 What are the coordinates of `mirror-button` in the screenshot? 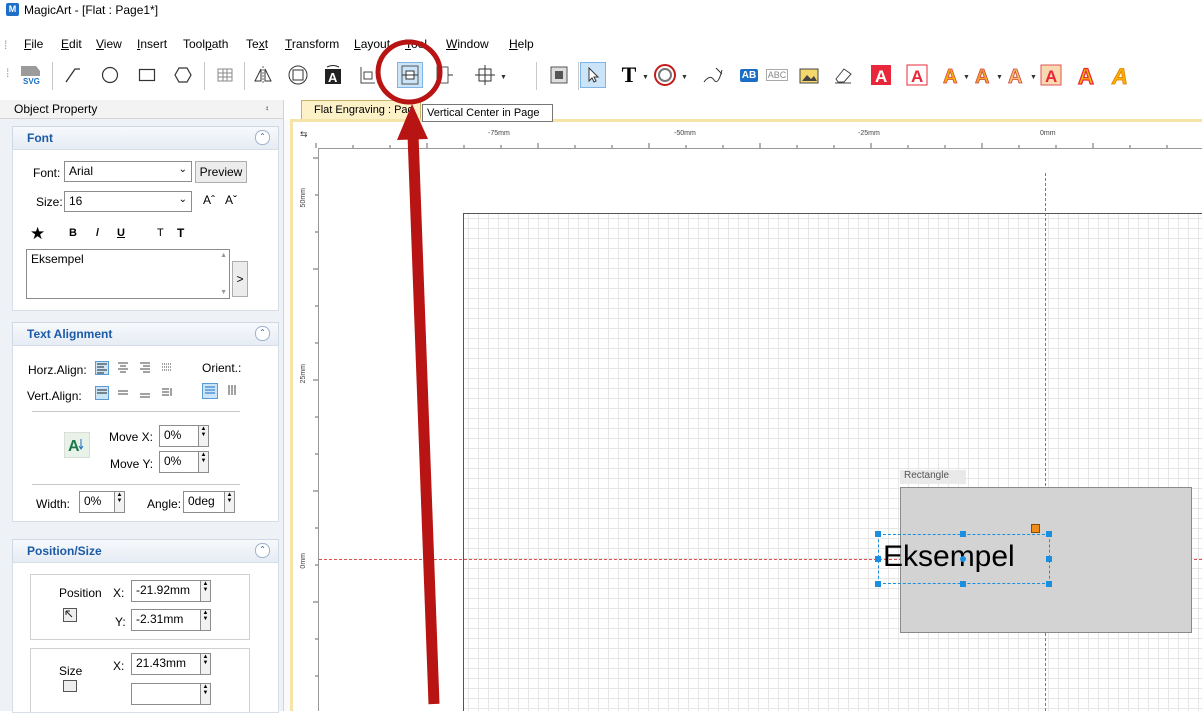 It's located at (263, 75).